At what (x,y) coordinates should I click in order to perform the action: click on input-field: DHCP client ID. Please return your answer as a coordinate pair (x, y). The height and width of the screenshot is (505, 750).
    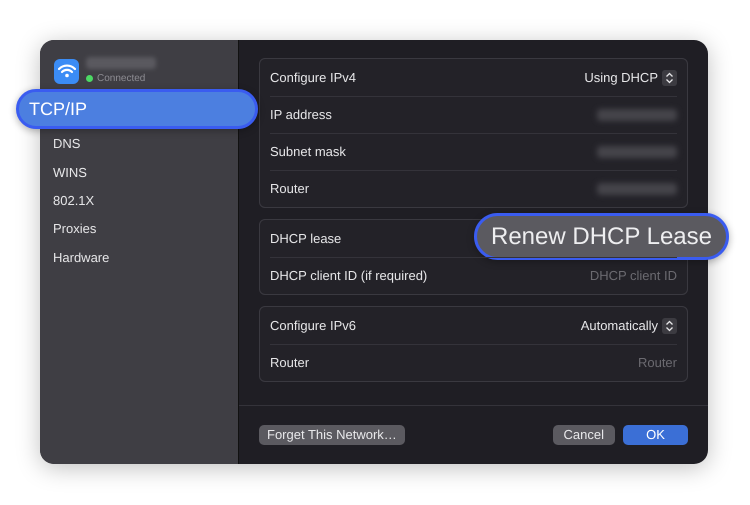
    Looking at the image, I should click on (597, 276).